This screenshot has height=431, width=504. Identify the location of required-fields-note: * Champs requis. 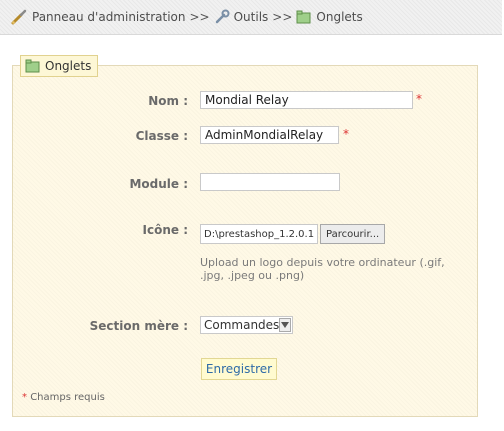
(63, 397).